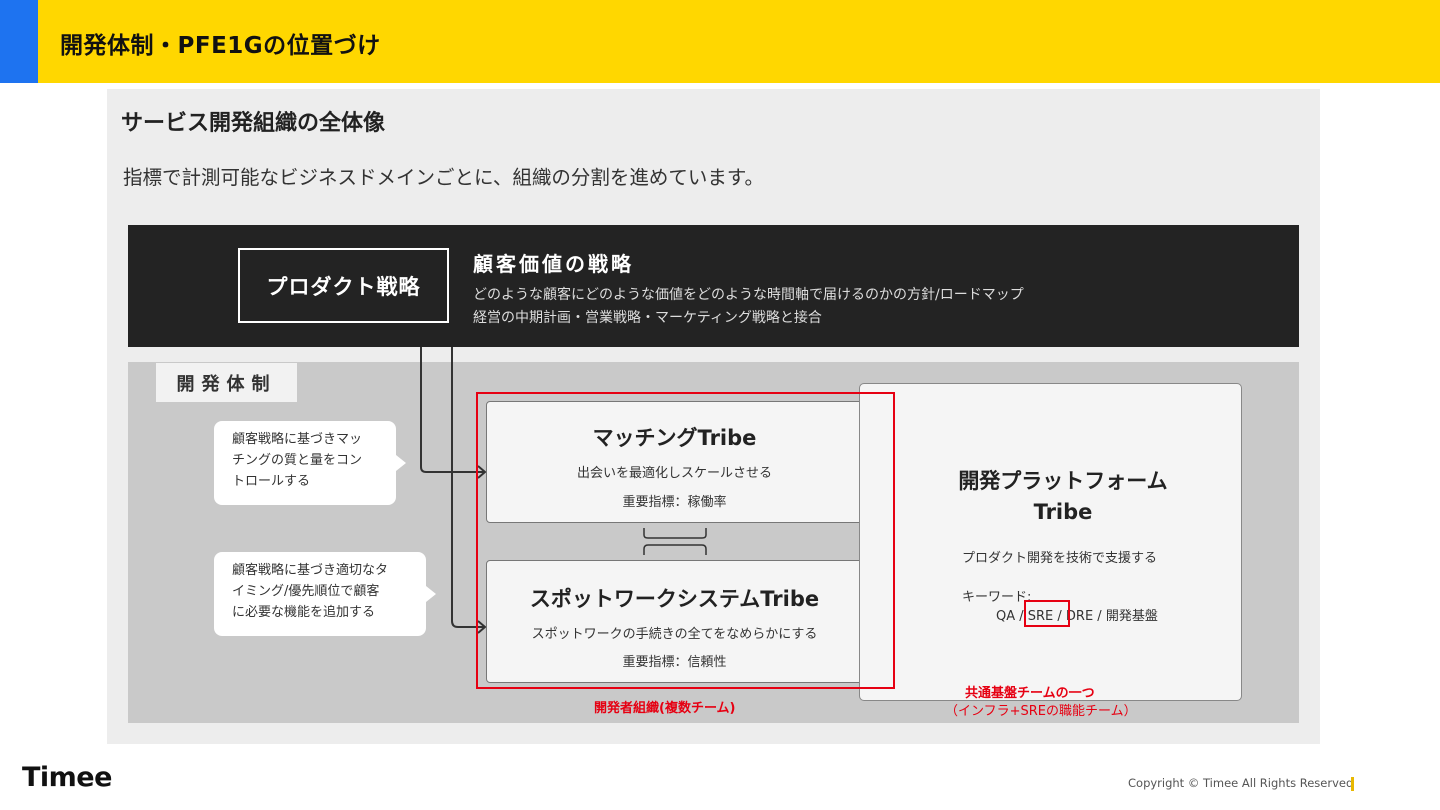 This screenshot has width=1440, height=810. What do you see at coordinates (1063, 512) in the screenshot?
I see `platform-title-line-2: Tribe` at bounding box center [1063, 512].